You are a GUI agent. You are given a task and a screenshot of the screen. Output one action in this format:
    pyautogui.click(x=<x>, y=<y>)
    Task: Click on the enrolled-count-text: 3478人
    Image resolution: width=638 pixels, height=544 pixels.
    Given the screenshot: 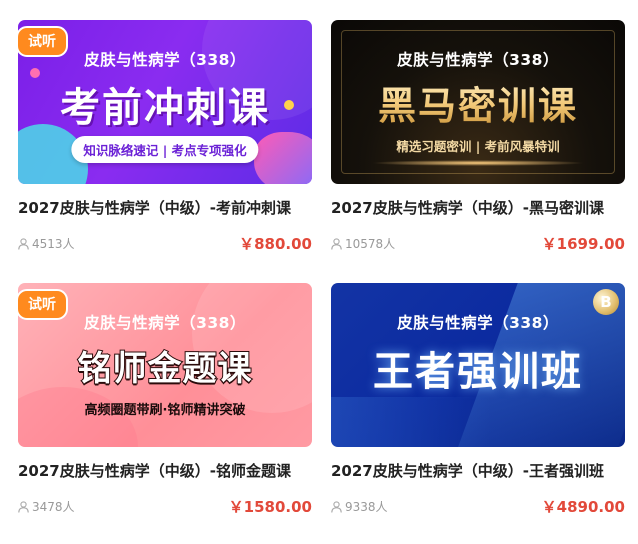 What is the action you would take?
    pyautogui.click(x=53, y=507)
    